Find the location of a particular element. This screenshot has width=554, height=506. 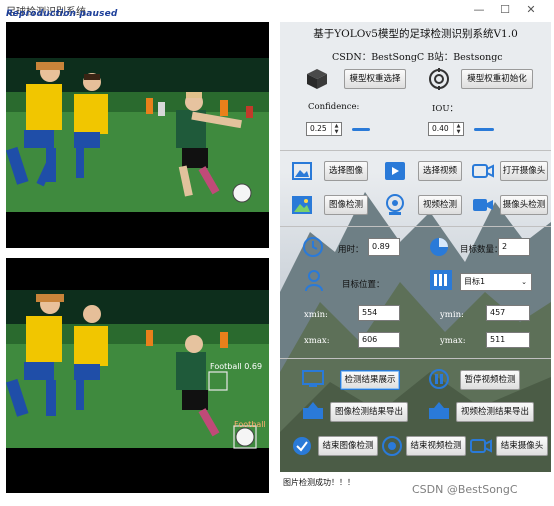

camera-icon is located at coordinates (483, 171).